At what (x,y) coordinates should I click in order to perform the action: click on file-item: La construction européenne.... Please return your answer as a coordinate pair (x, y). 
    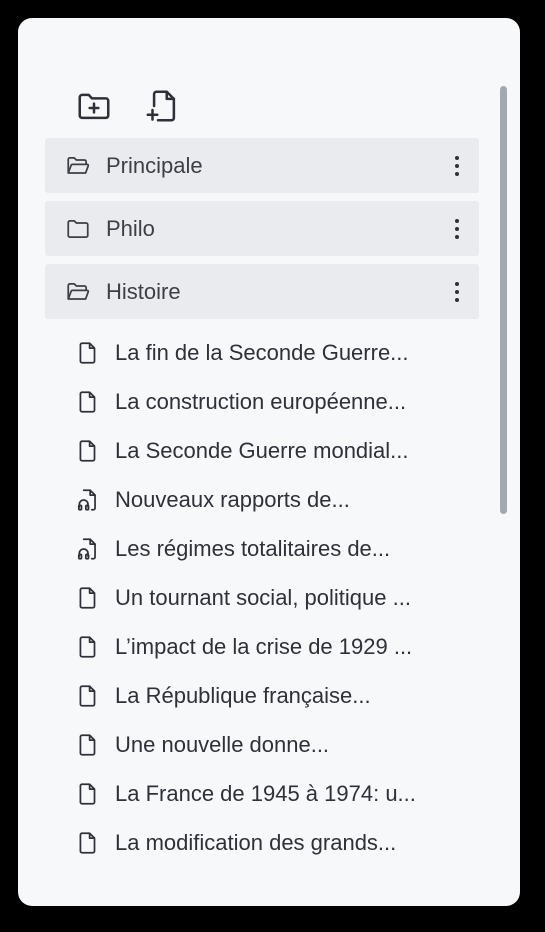
    Looking at the image, I should click on (262, 401).